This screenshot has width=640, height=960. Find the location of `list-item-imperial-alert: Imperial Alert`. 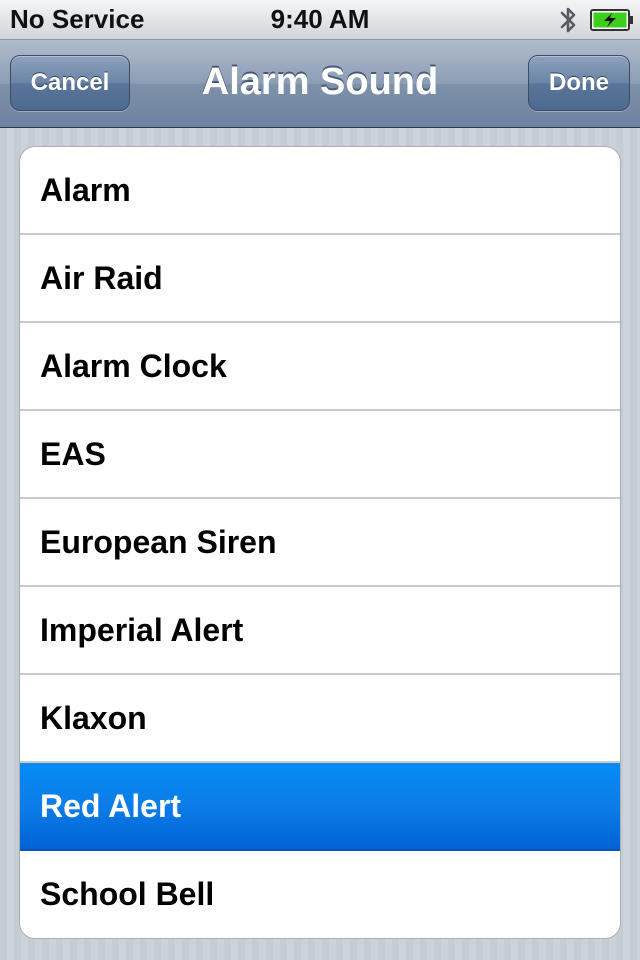

list-item-imperial-alert: Imperial Alert is located at coordinates (320, 631).